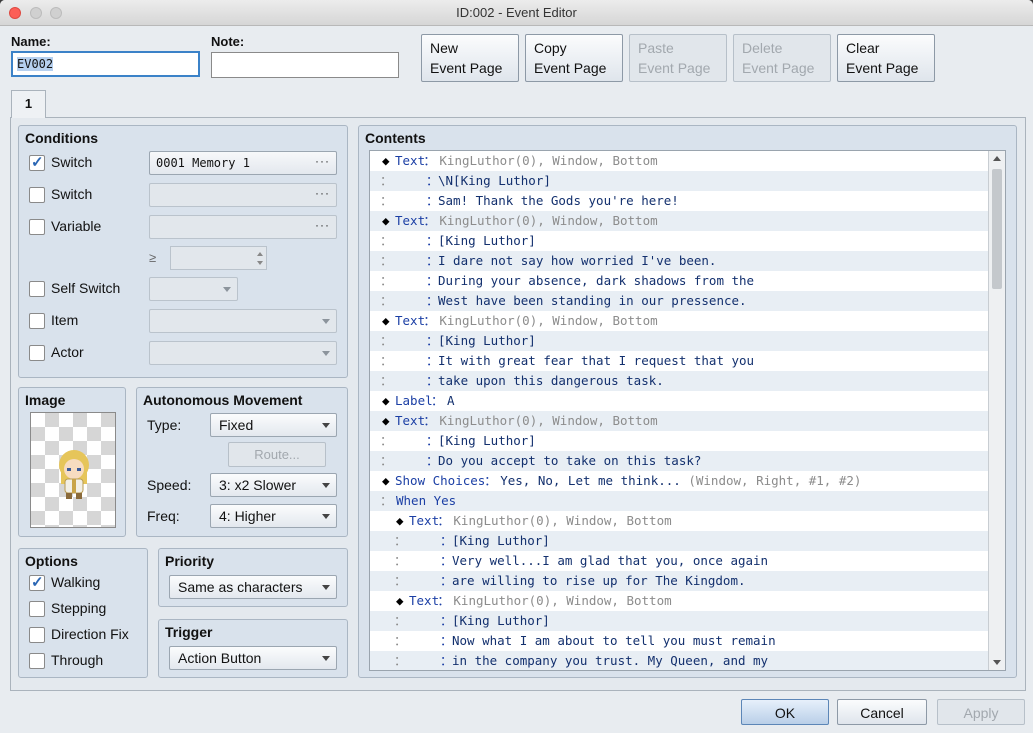 The width and height of the screenshot is (1033, 733). What do you see at coordinates (997, 229) in the screenshot?
I see `scroll-thumb` at bounding box center [997, 229].